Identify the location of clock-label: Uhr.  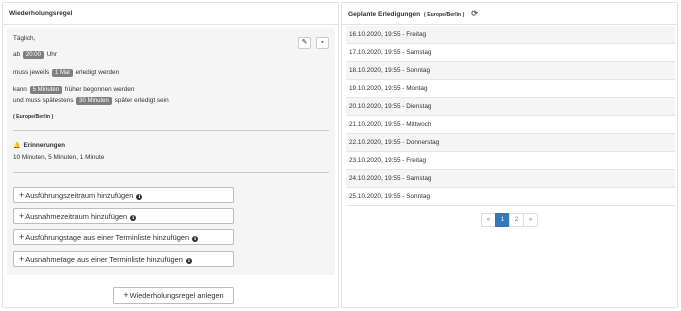
(51, 54).